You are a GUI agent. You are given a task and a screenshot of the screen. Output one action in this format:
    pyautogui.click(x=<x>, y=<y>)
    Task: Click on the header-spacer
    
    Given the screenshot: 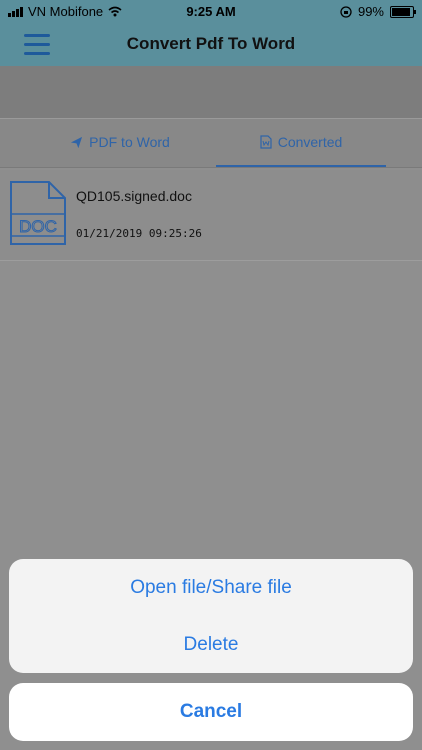 What is the action you would take?
    pyautogui.click(x=211, y=92)
    